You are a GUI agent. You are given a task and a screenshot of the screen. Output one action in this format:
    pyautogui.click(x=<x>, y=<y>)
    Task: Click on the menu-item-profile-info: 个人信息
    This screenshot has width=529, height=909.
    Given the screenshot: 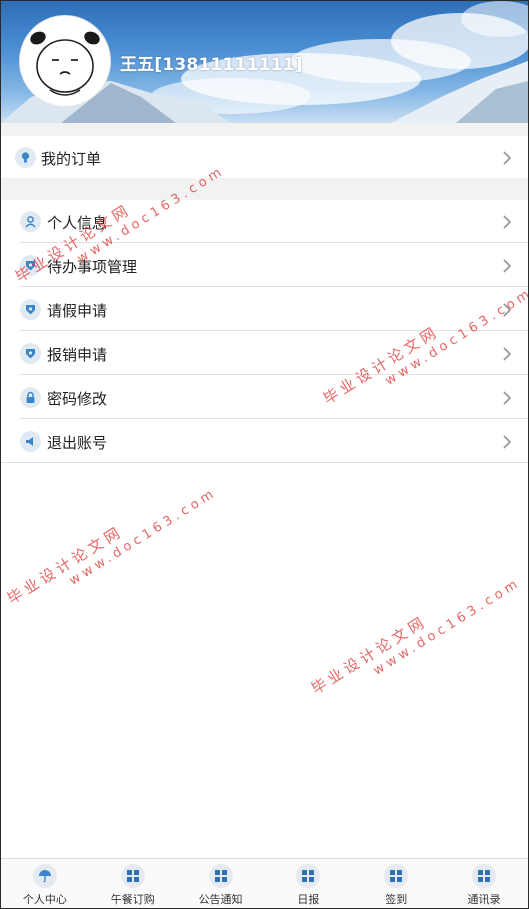 What is the action you would take?
    pyautogui.click(x=264, y=221)
    